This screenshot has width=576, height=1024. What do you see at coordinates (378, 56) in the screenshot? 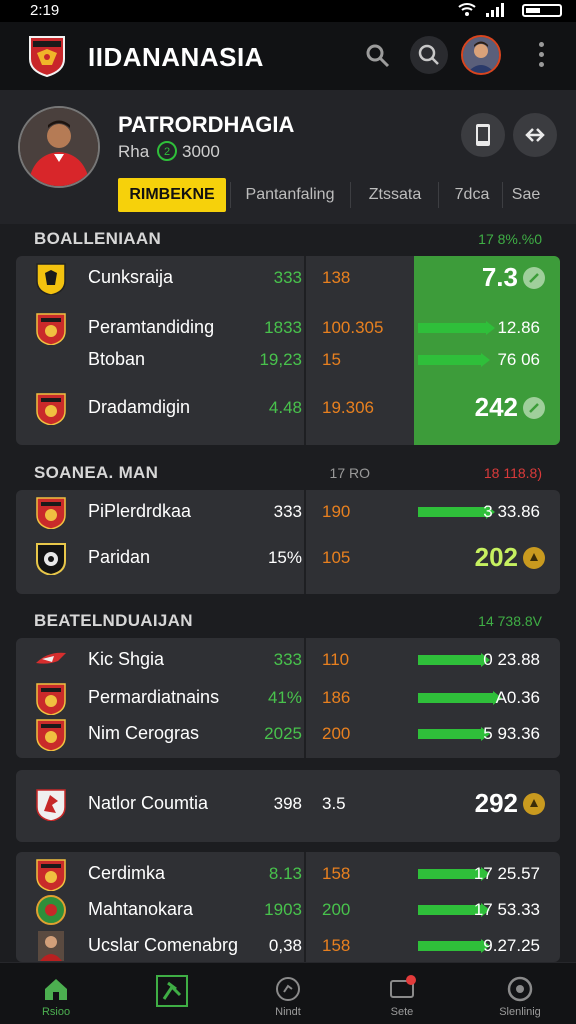
I see `search-icon` at bounding box center [378, 56].